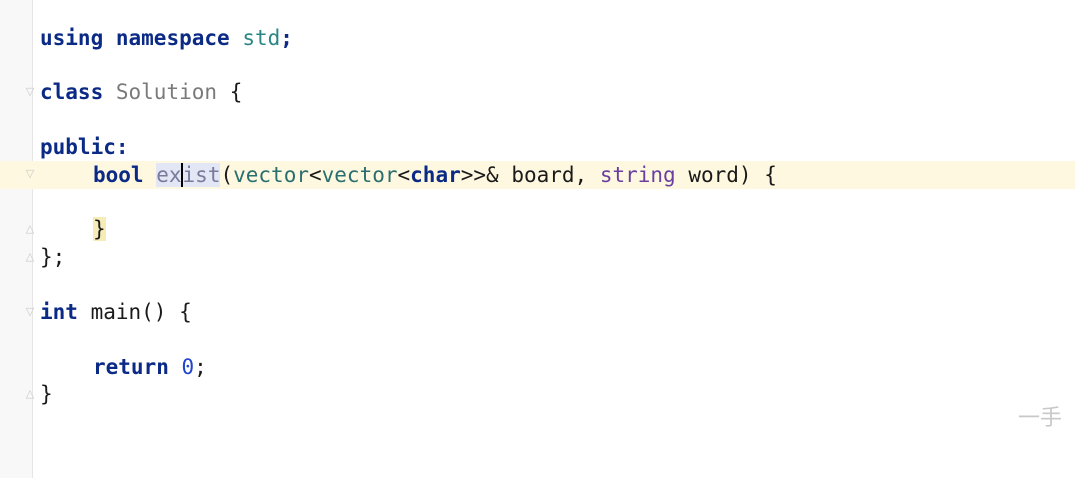 The image size is (1075, 478). I want to click on code-line-1: using namespace std;, so click(537, 38).